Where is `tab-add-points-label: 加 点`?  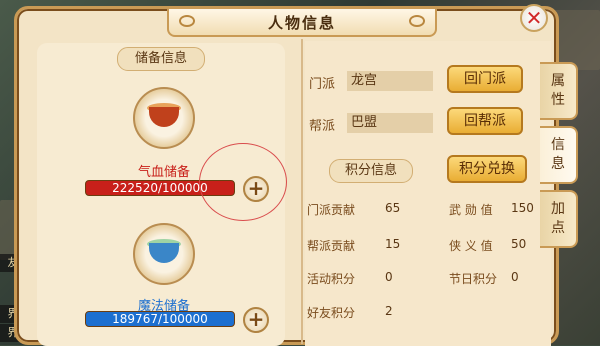 tab-add-points-label: 加 点 is located at coordinates (558, 218).